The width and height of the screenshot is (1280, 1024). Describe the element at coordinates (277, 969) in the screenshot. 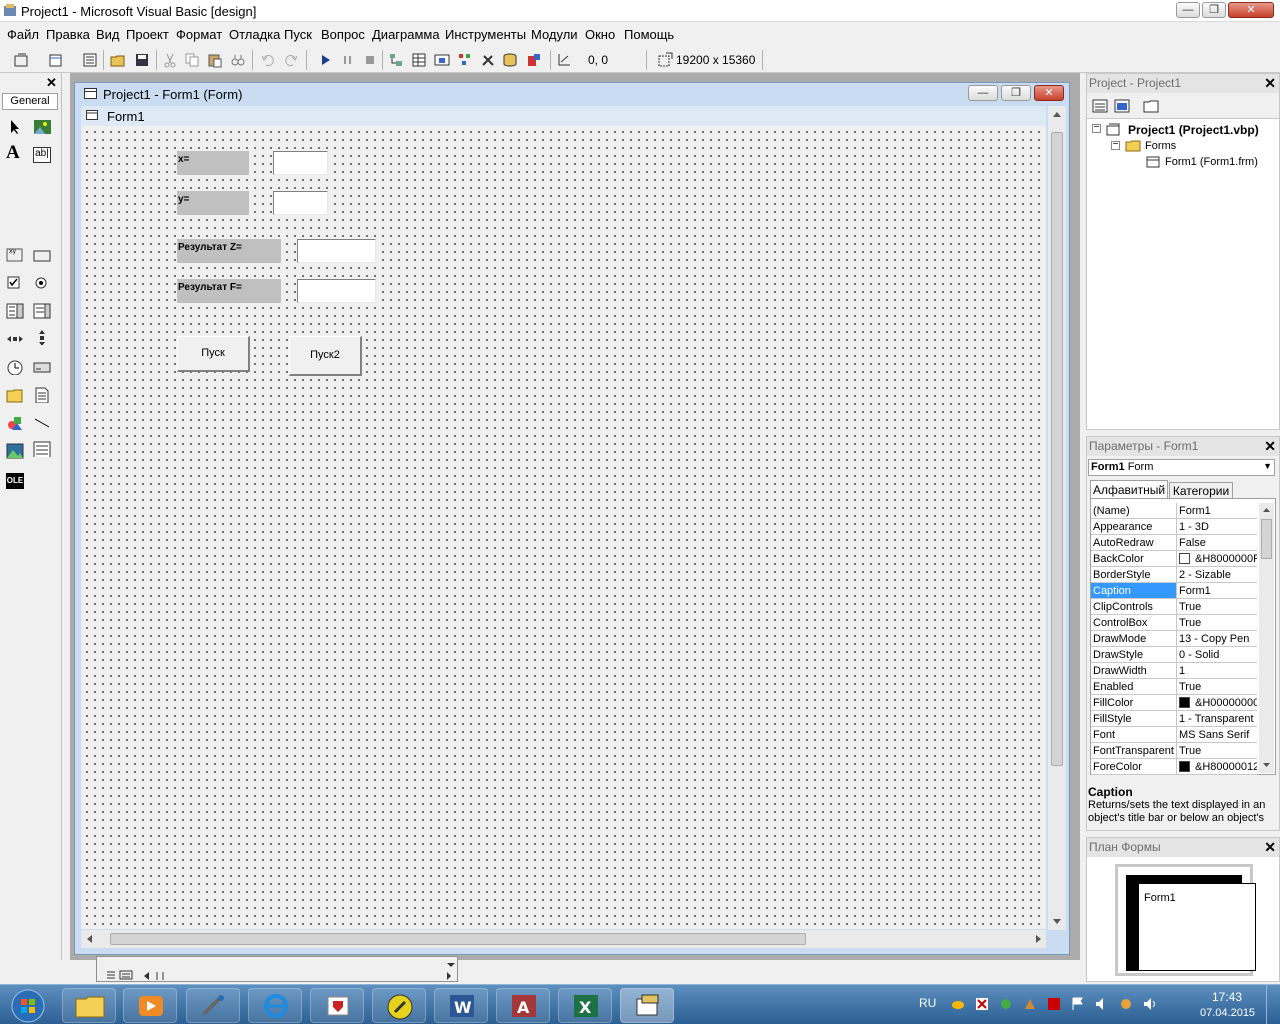

I see `immediate-window-stub` at that location.